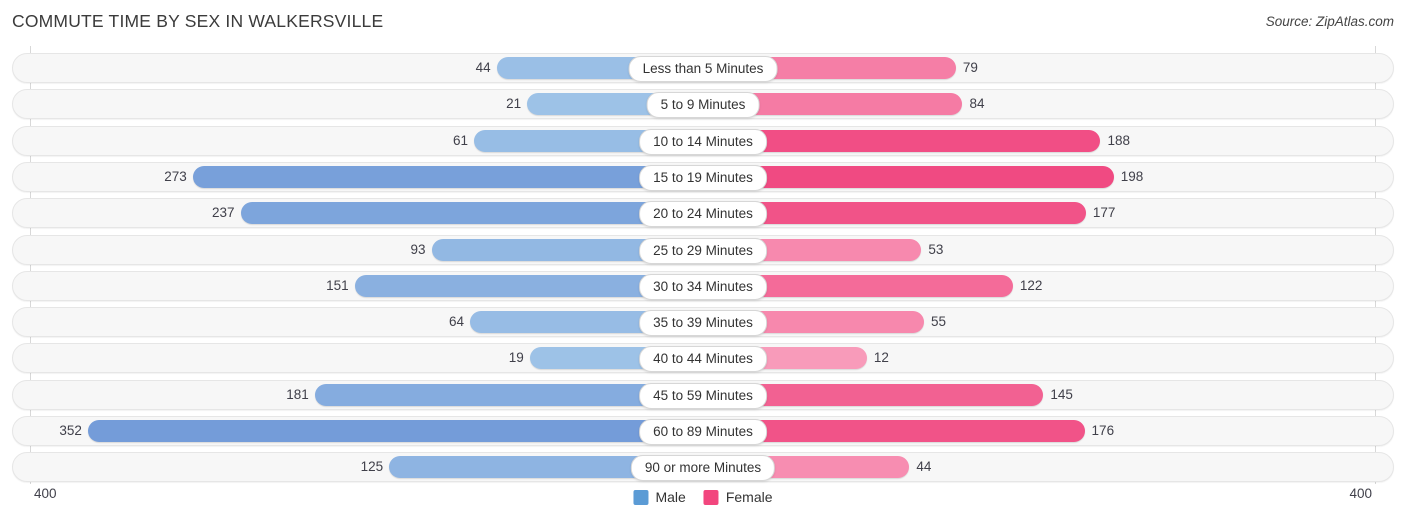 The image size is (1406, 523). I want to click on category-label: 60 to 89 Minutes, so click(703, 432).